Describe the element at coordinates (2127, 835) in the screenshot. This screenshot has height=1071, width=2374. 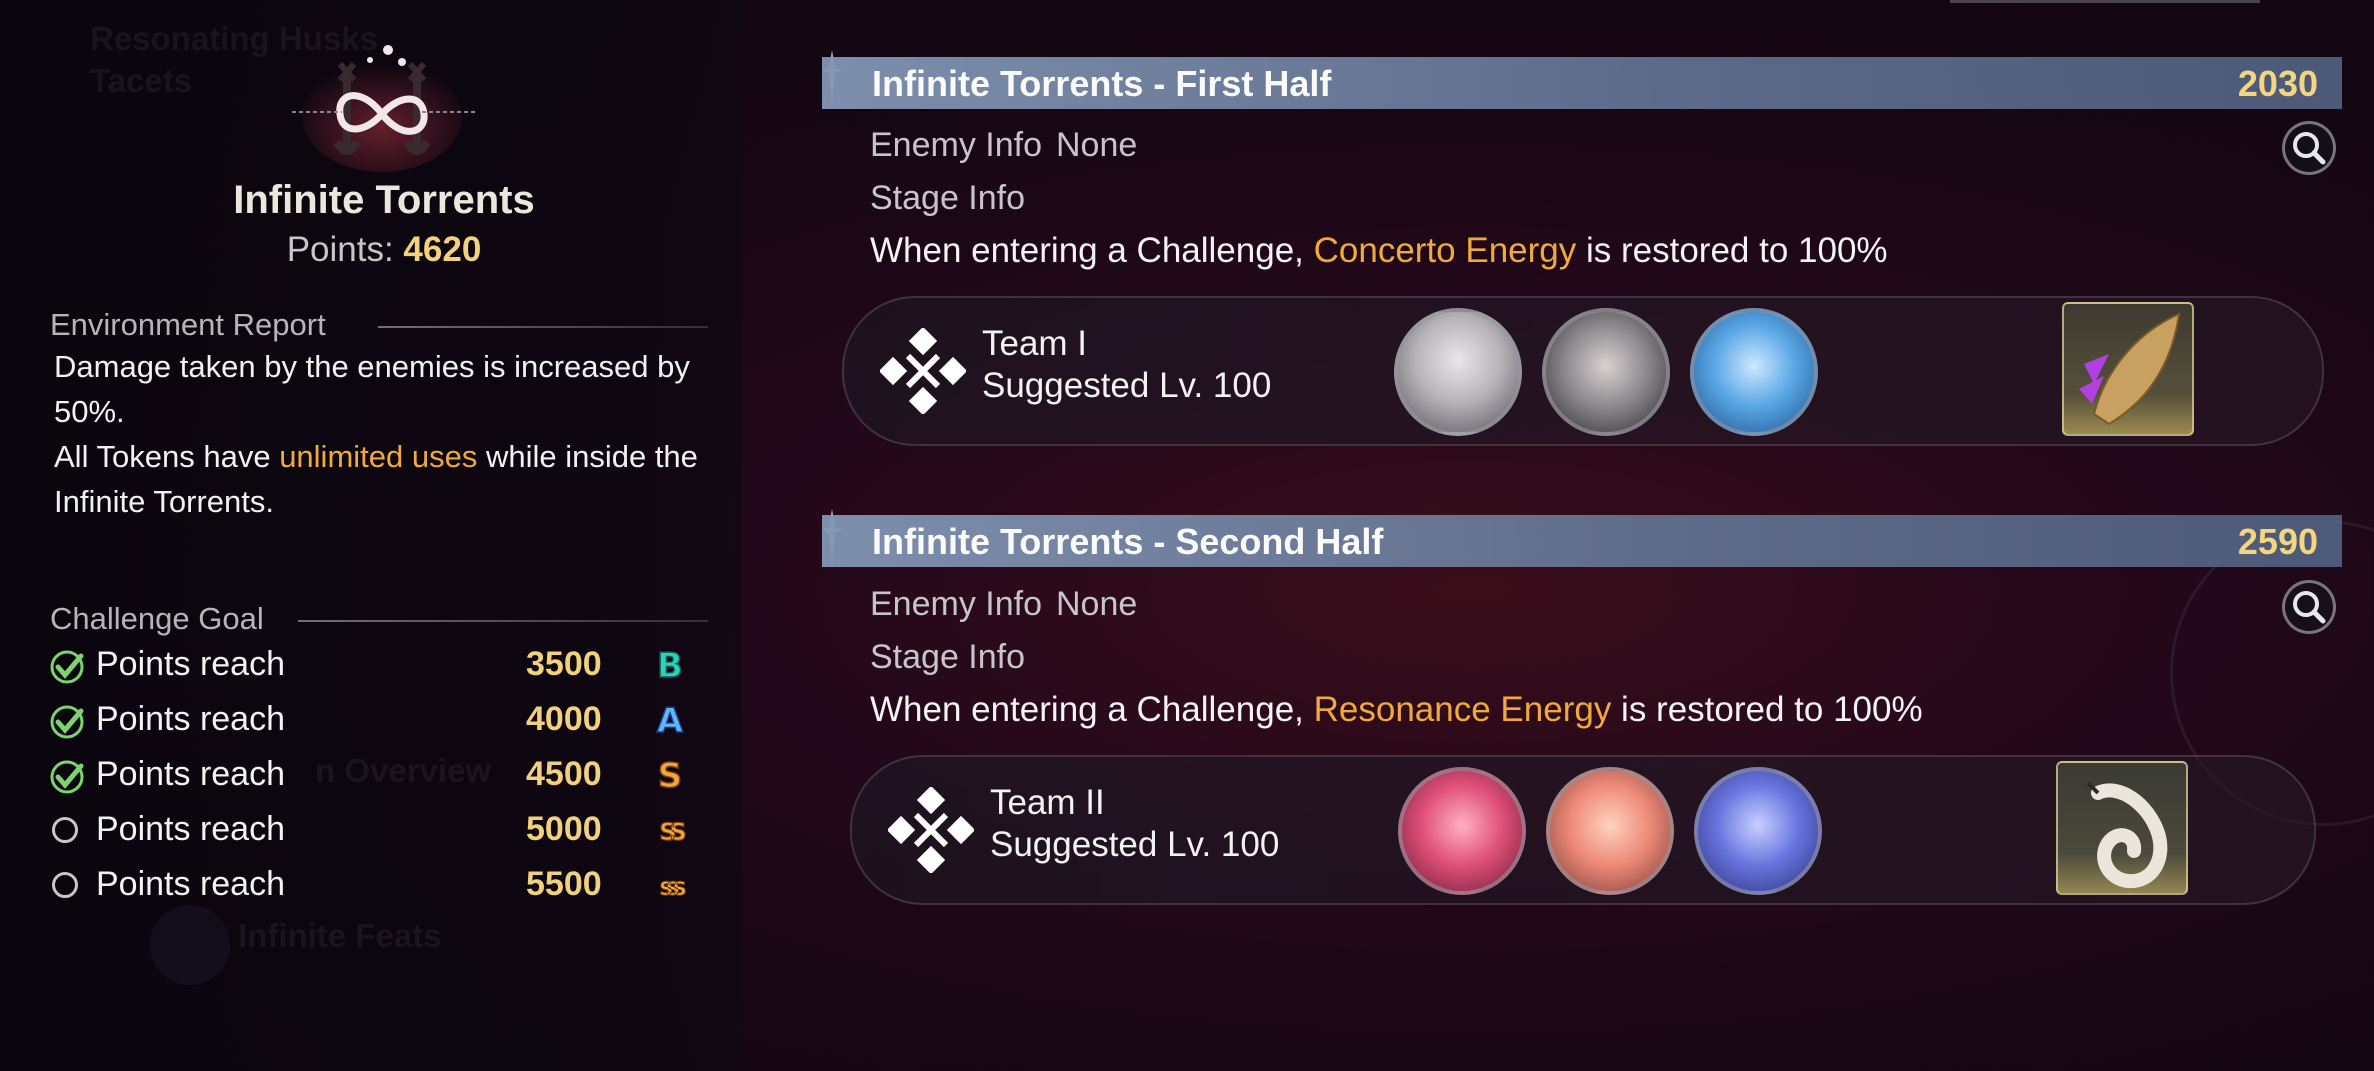
I see `shell-horn-icon` at that location.